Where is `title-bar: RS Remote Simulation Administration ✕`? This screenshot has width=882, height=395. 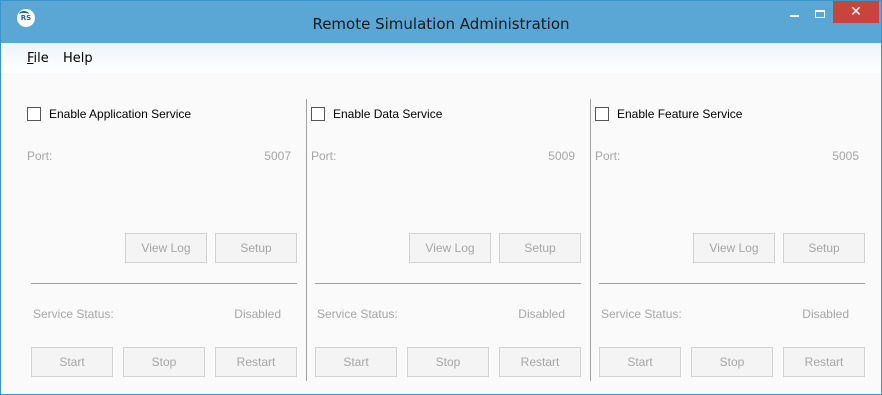
title-bar: RS Remote Simulation Administration ✕ is located at coordinates (441, 22).